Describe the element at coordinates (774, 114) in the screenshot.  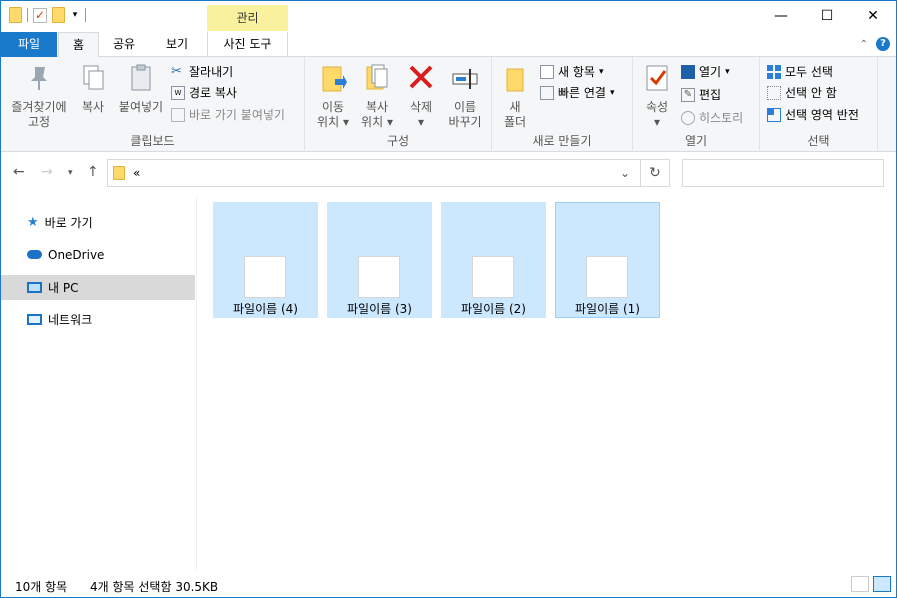
I see `invert-selection-icon` at that location.